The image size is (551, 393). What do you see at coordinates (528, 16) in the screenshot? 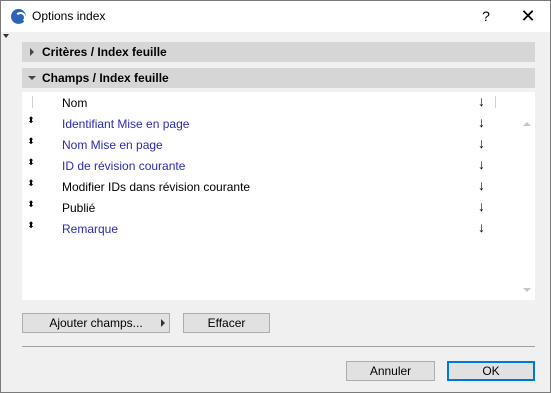
I see `close-button: ✕` at bounding box center [528, 16].